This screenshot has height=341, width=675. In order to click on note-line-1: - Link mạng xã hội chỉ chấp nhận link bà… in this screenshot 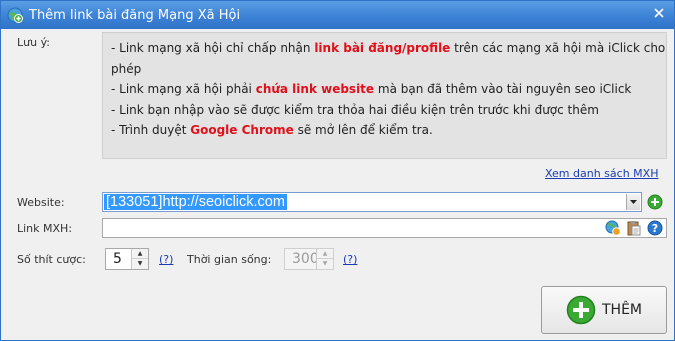, I will do `click(388, 48)`.